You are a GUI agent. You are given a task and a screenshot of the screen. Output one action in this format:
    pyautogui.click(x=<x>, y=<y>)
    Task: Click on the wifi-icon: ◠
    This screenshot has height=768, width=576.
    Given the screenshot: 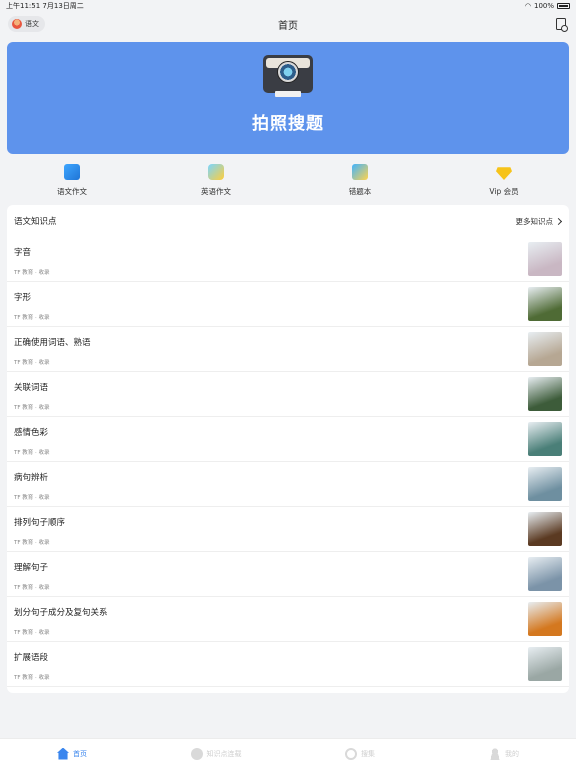 What is the action you would take?
    pyautogui.click(x=527, y=6)
    